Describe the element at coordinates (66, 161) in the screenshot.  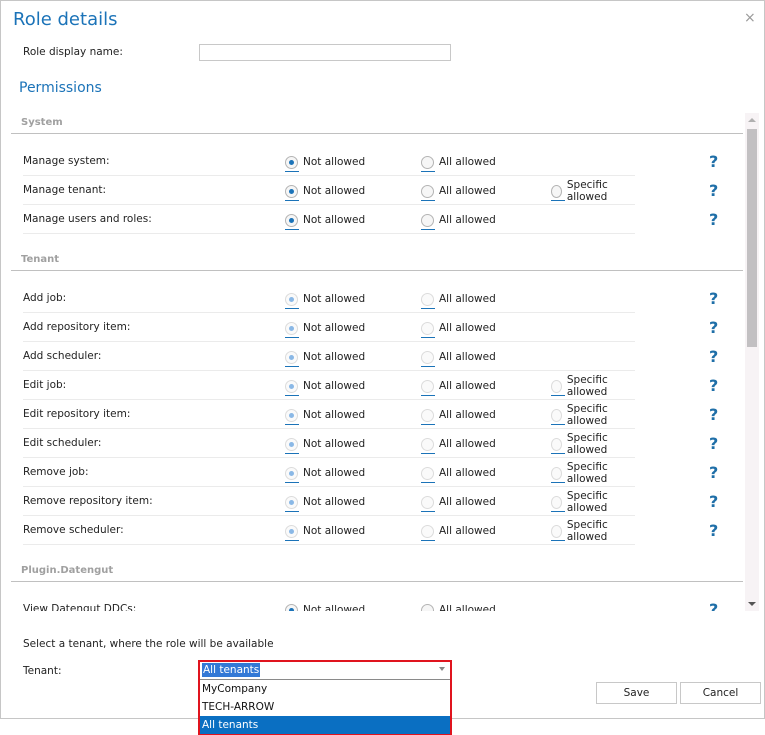
I see `permission-label: Manage system:` at that location.